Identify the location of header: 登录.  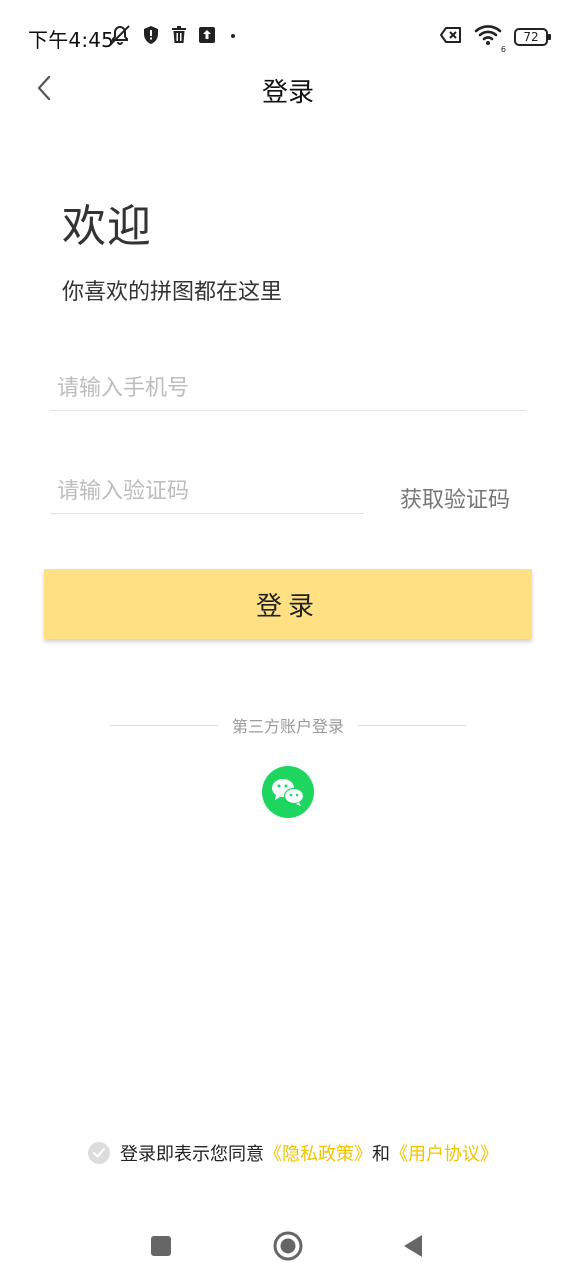
(288, 88).